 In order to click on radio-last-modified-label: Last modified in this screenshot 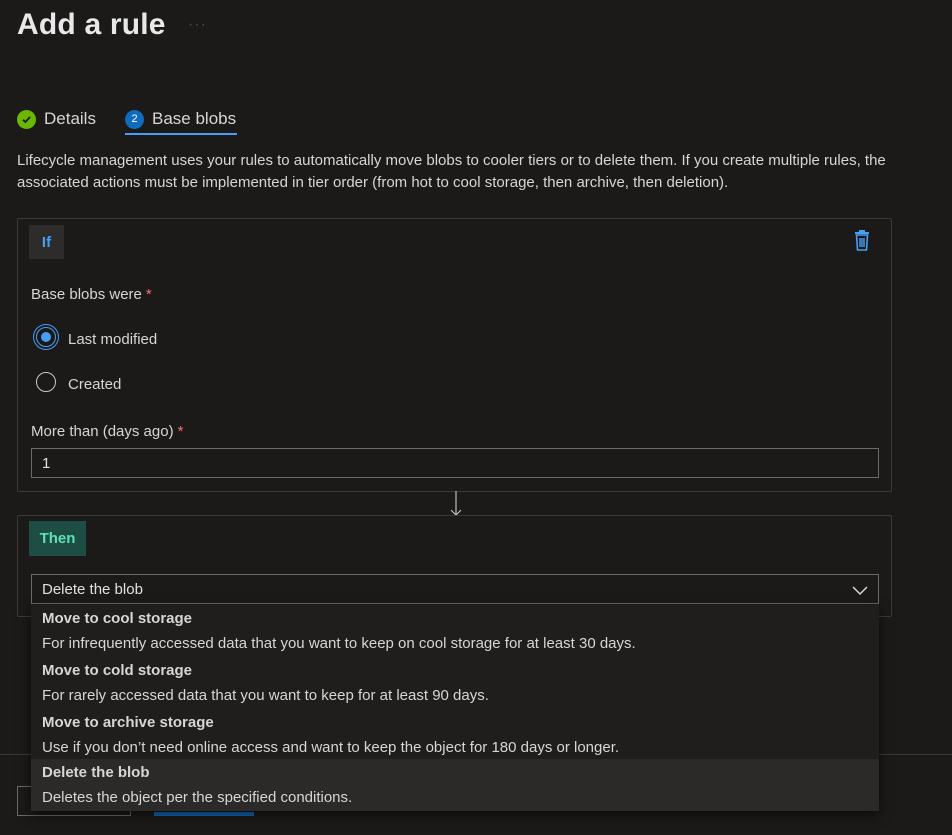, I will do `click(113, 339)`.